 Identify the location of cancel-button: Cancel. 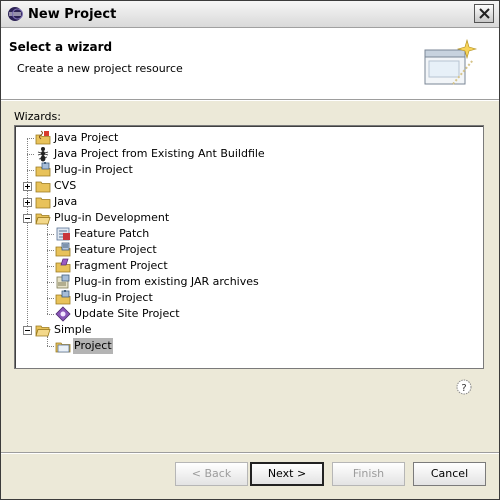
(449, 474).